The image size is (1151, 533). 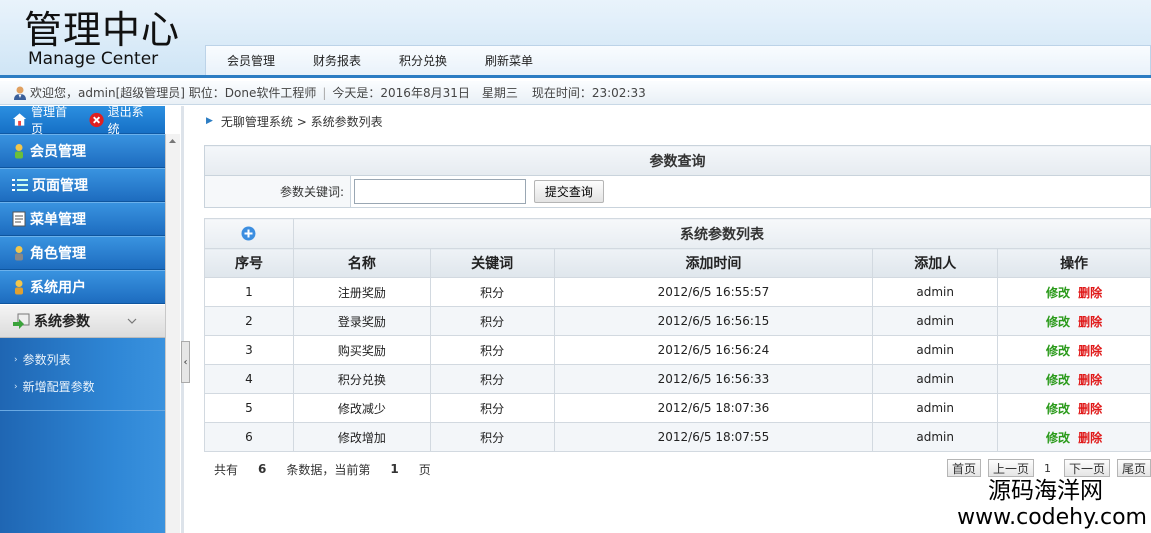 What do you see at coordinates (713, 263) in the screenshot?
I see `col-header-time: 添加时间` at bounding box center [713, 263].